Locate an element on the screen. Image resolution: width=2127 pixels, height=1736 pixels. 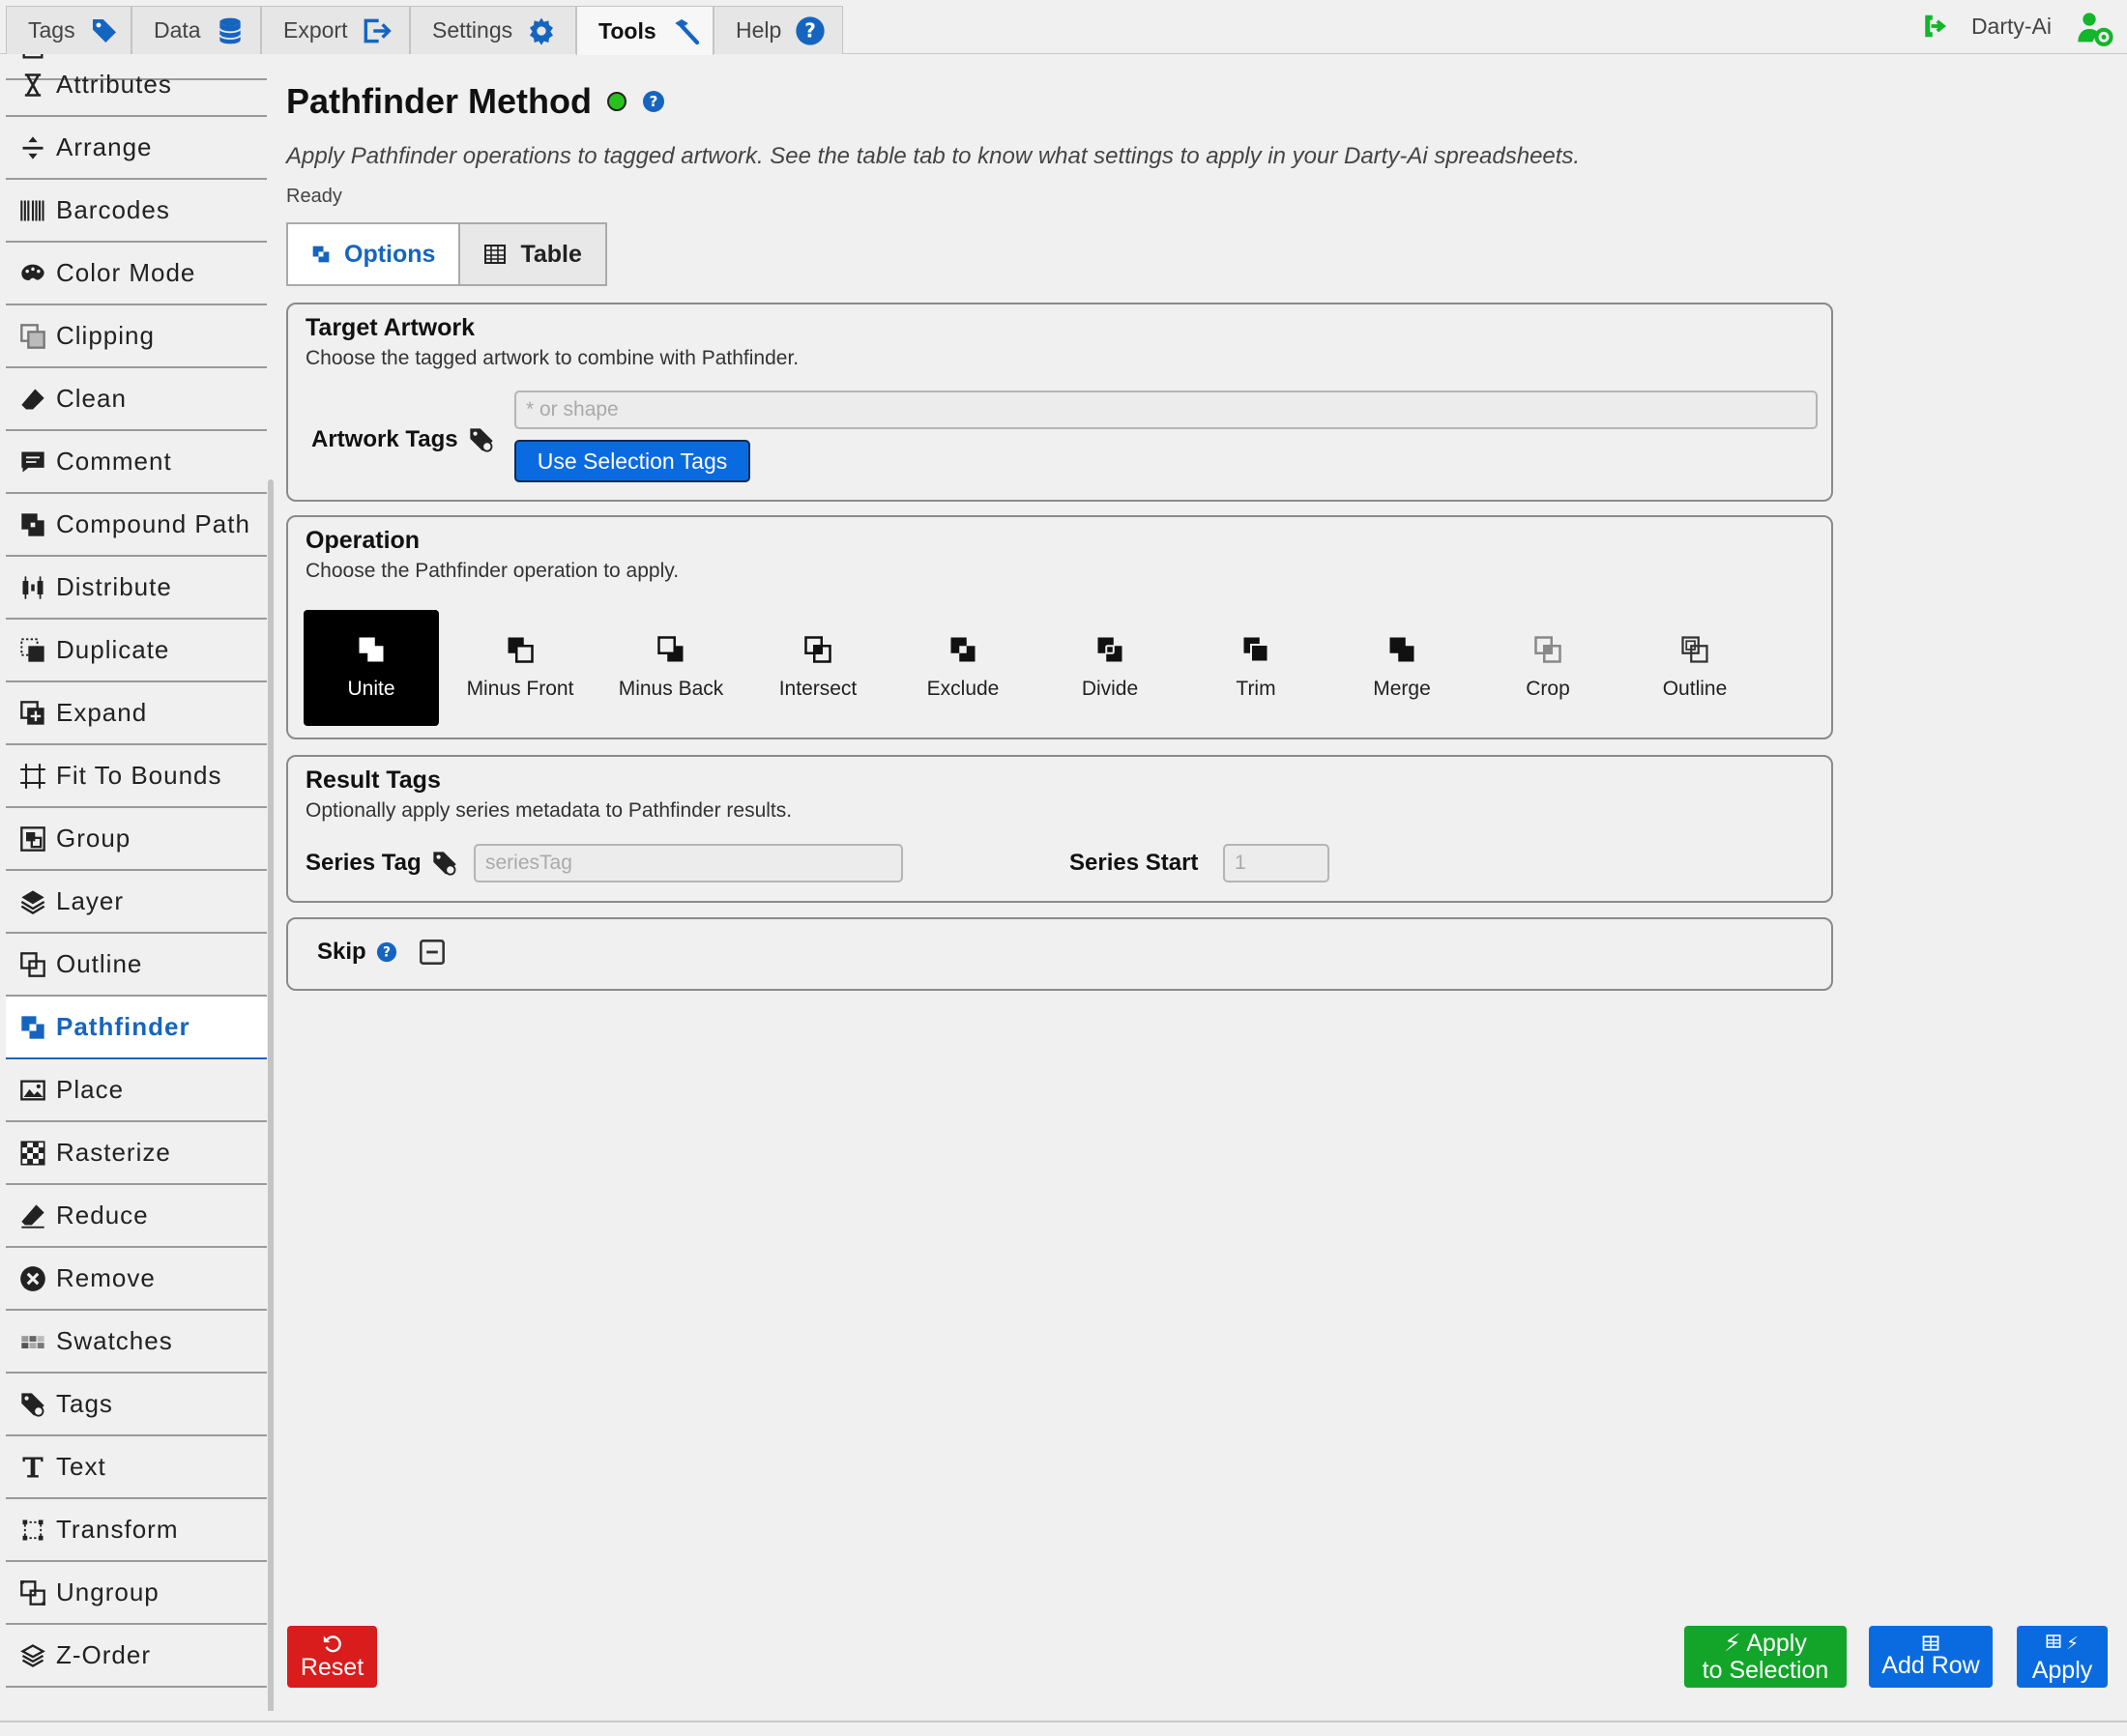
sidebar-item-label: Group is located at coordinates (93, 838).